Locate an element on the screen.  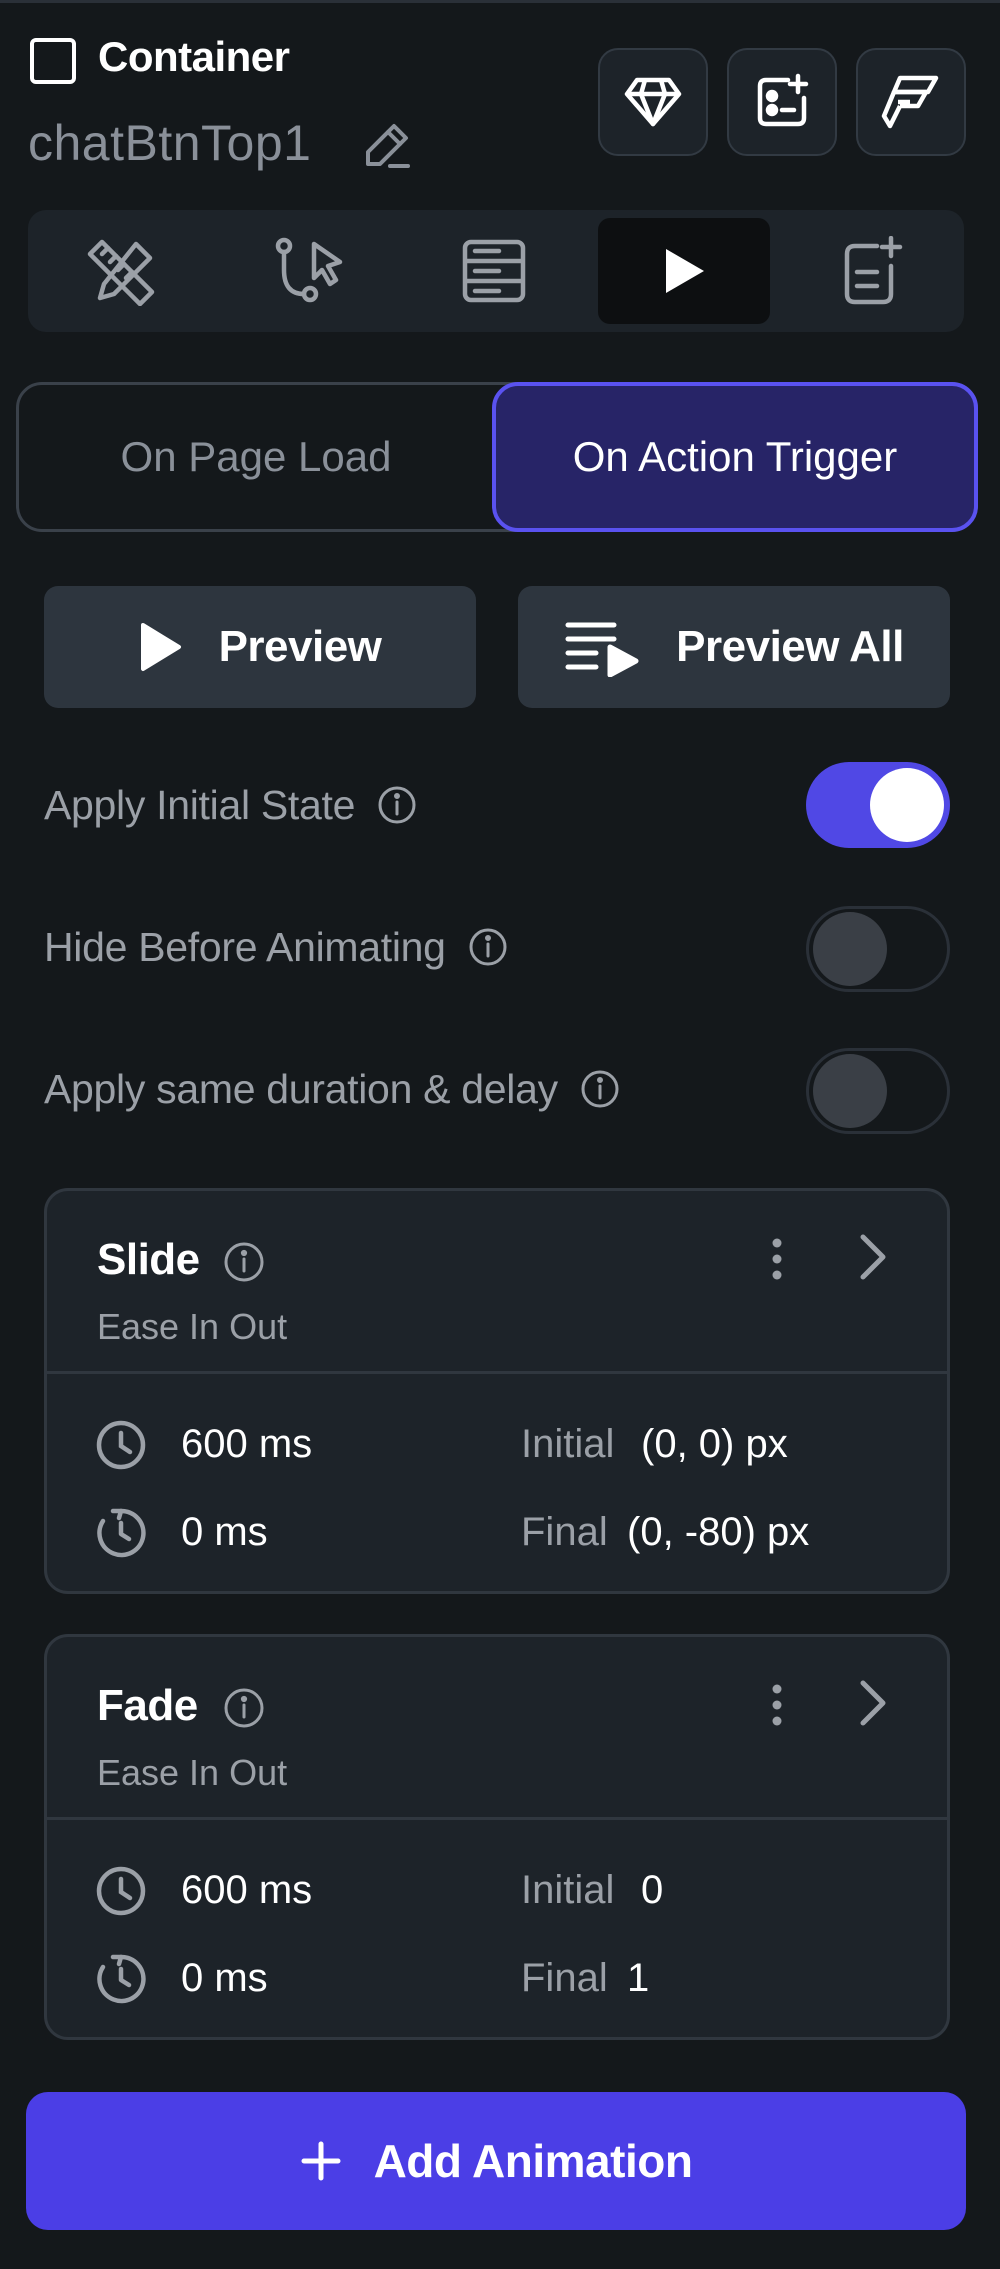
top-border is located at coordinates (500, 1).